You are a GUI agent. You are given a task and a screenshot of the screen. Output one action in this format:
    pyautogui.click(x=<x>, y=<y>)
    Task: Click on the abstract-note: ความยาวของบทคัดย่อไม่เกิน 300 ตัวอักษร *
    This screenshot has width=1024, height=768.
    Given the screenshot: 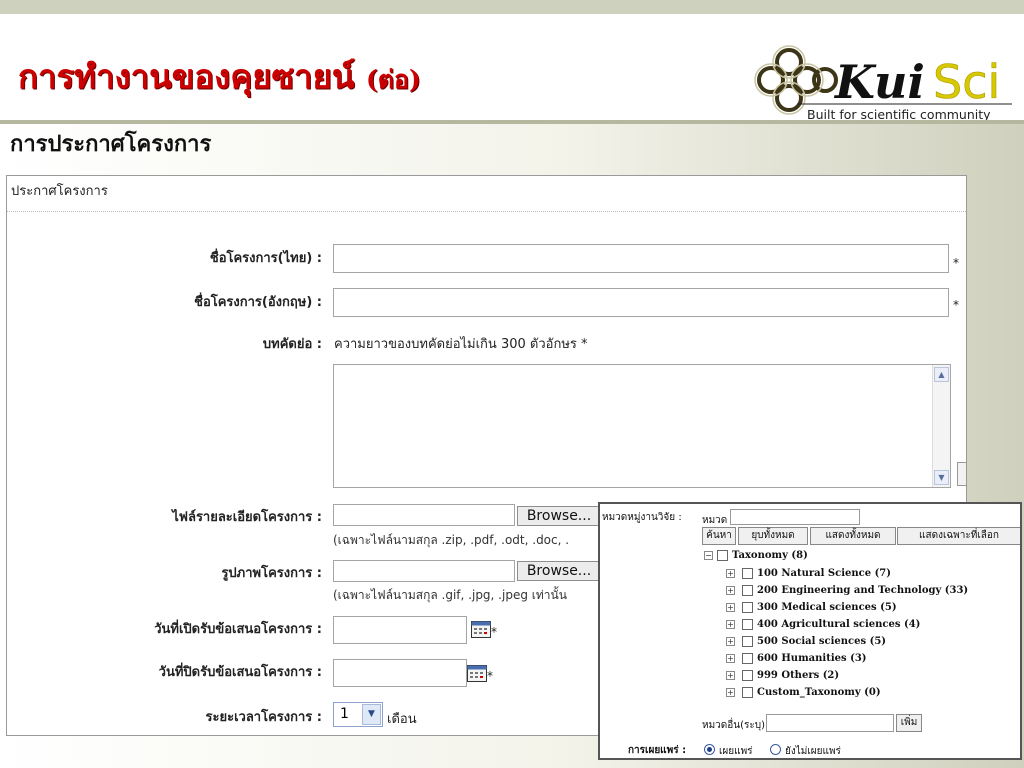 What is the action you would take?
    pyautogui.click(x=461, y=344)
    